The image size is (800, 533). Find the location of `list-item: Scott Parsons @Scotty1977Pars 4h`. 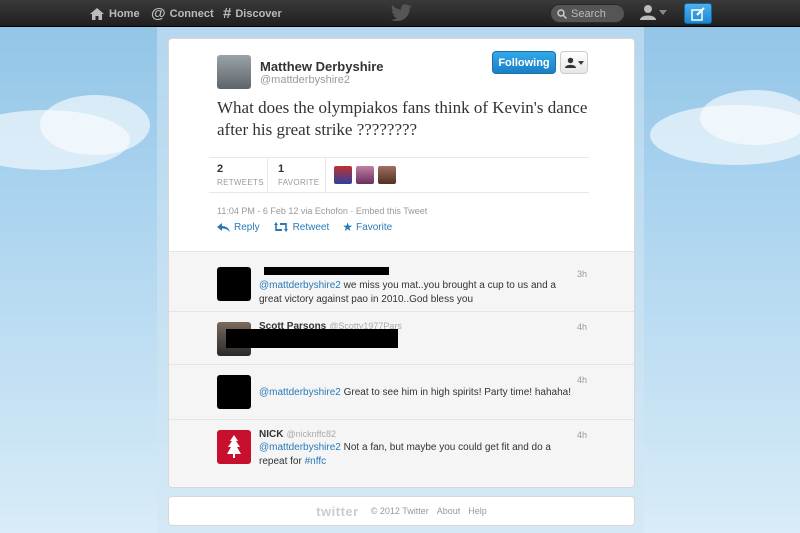

list-item: Scott Parsons @Scotty1977Pars 4h is located at coordinates (401, 338).